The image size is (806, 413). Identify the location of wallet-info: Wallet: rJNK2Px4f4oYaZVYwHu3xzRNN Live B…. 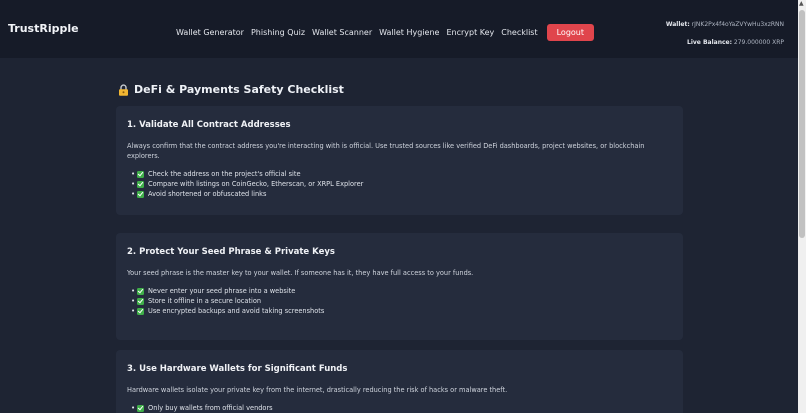
(725, 34).